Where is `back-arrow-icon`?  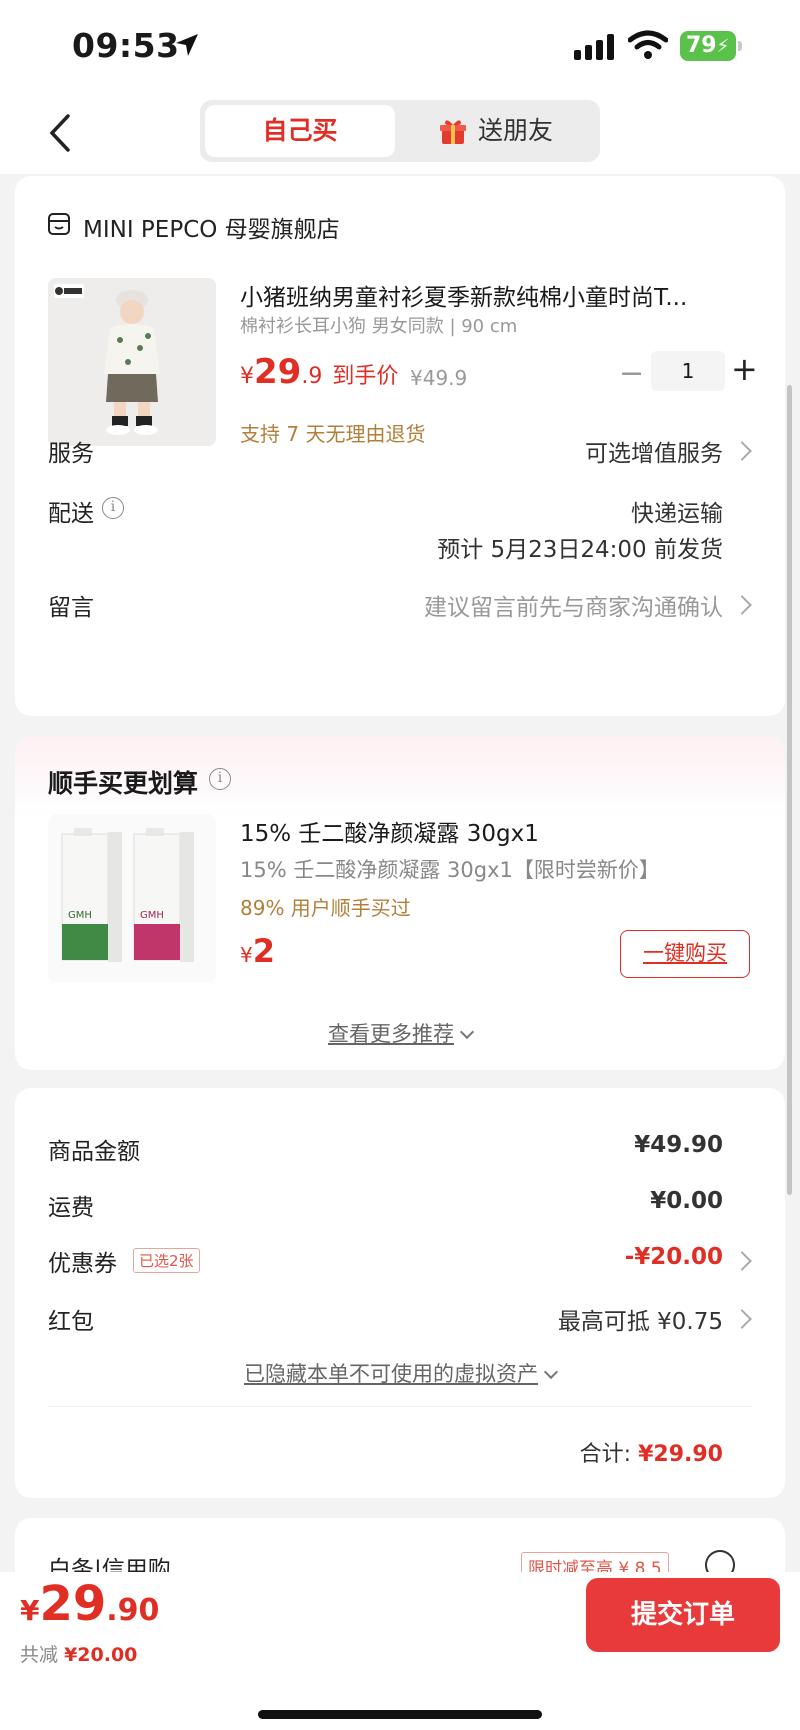 back-arrow-icon is located at coordinates (60, 133).